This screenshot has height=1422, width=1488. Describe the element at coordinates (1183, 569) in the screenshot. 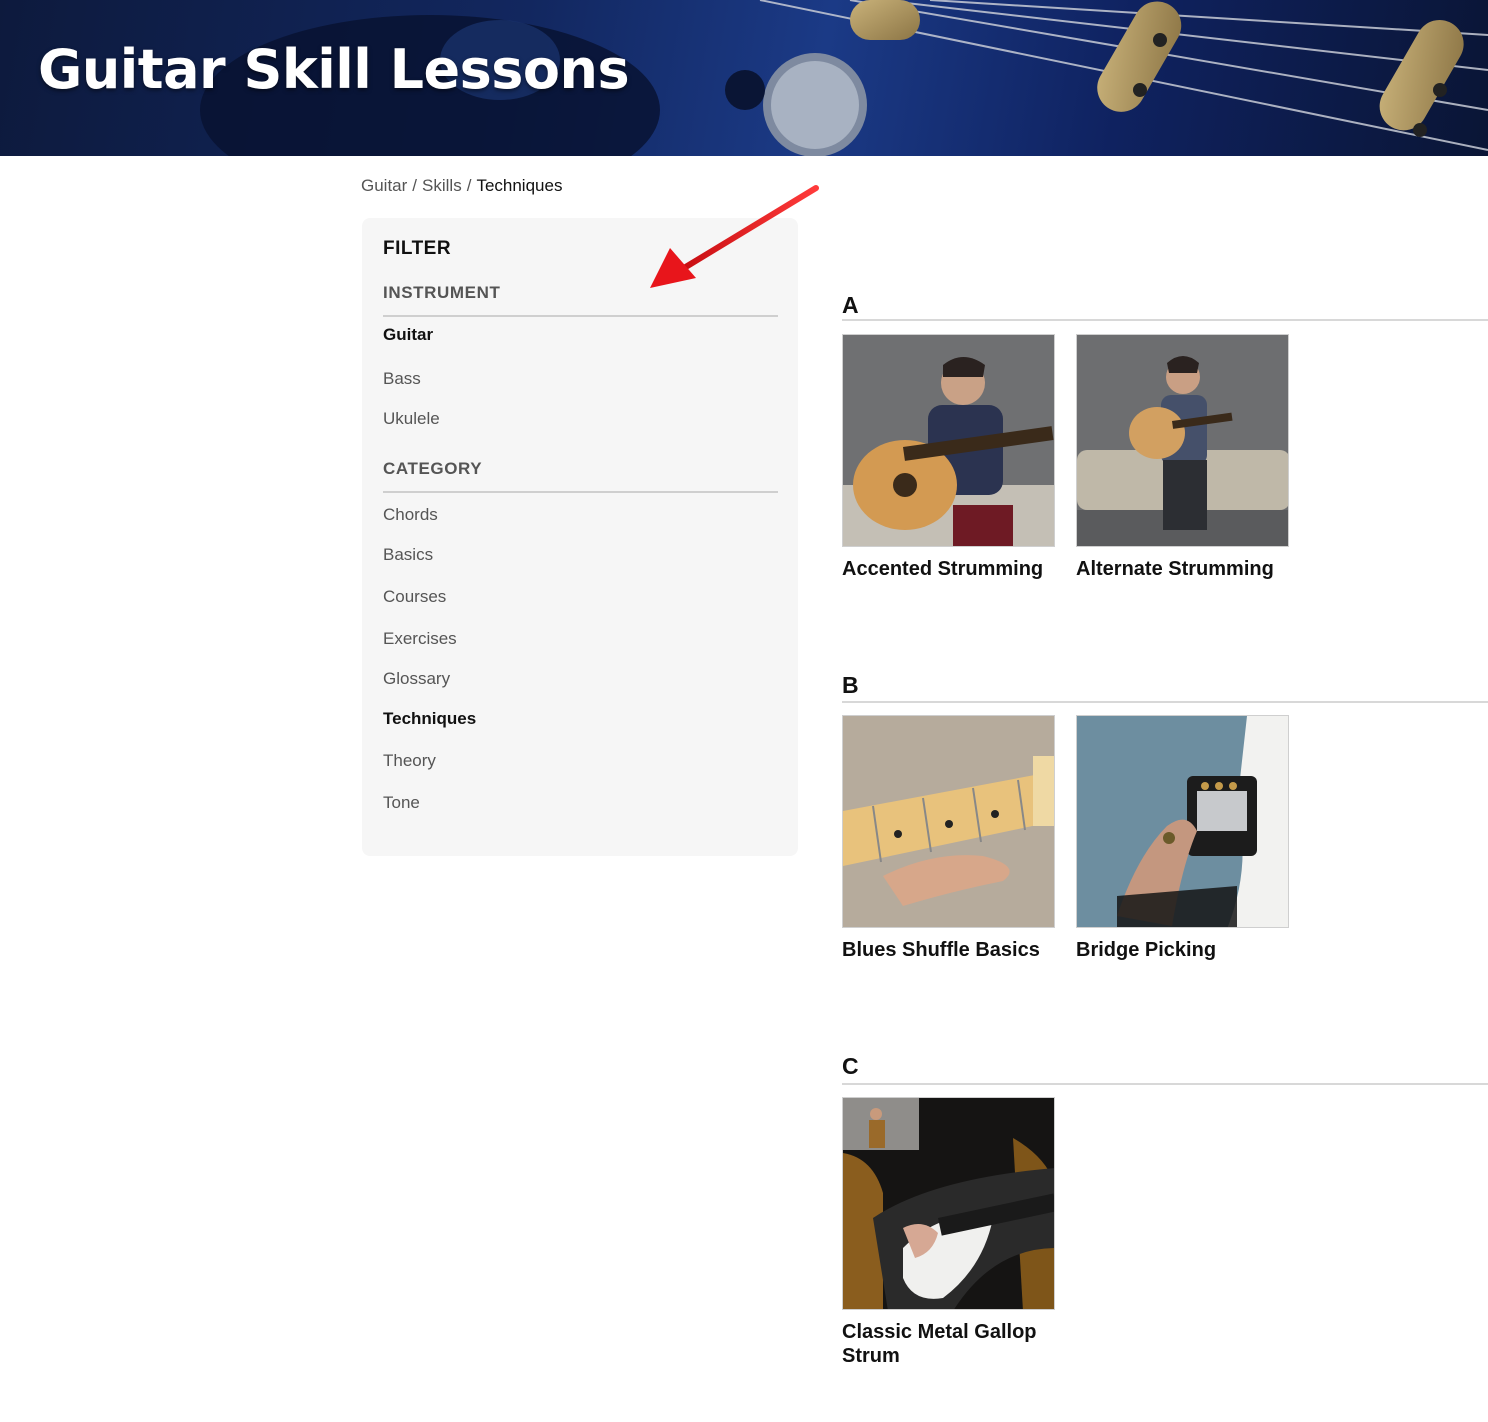

I see `lesson-title: Alternate Strumming` at that location.